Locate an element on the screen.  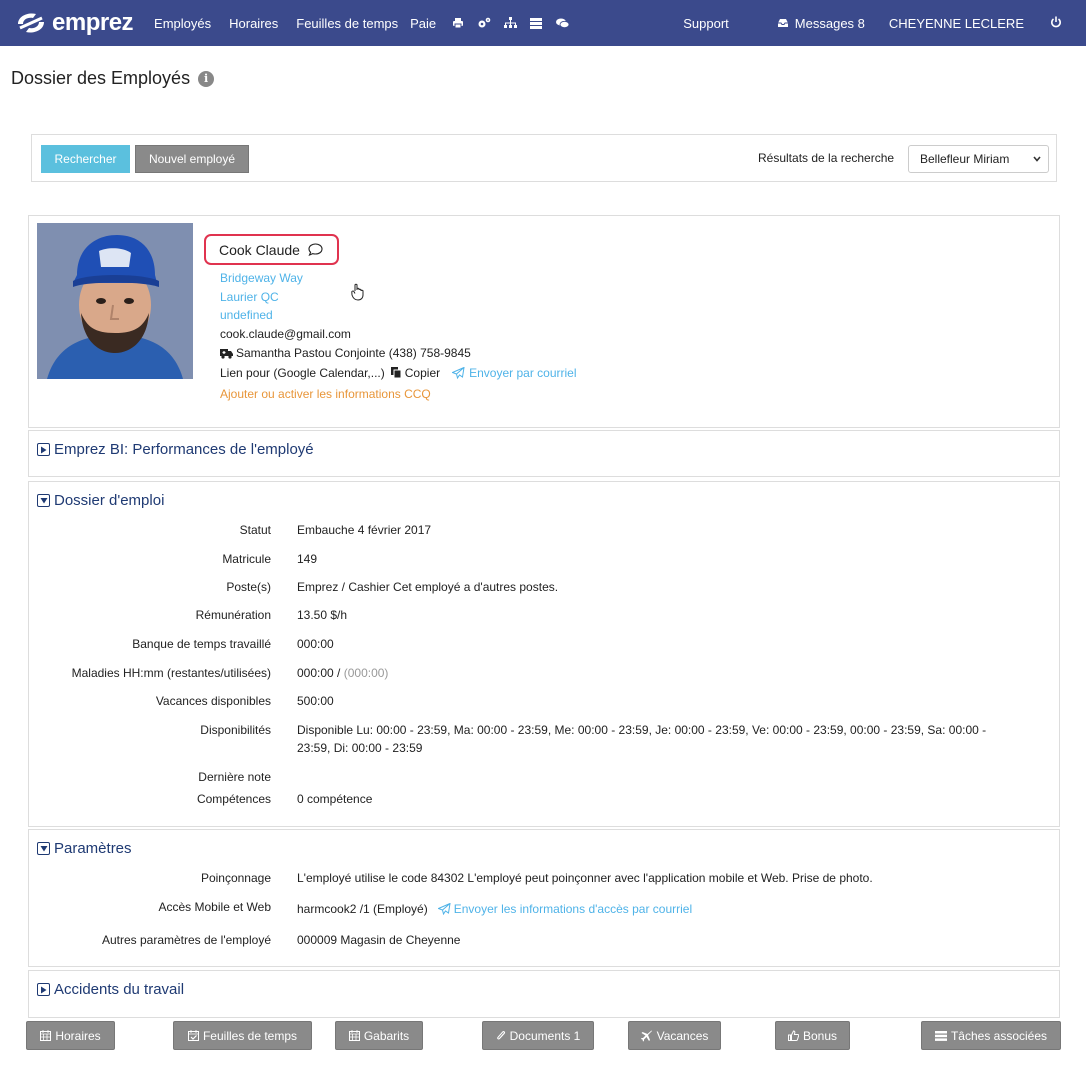
brand-name: emprez is located at coordinates (93, 22).